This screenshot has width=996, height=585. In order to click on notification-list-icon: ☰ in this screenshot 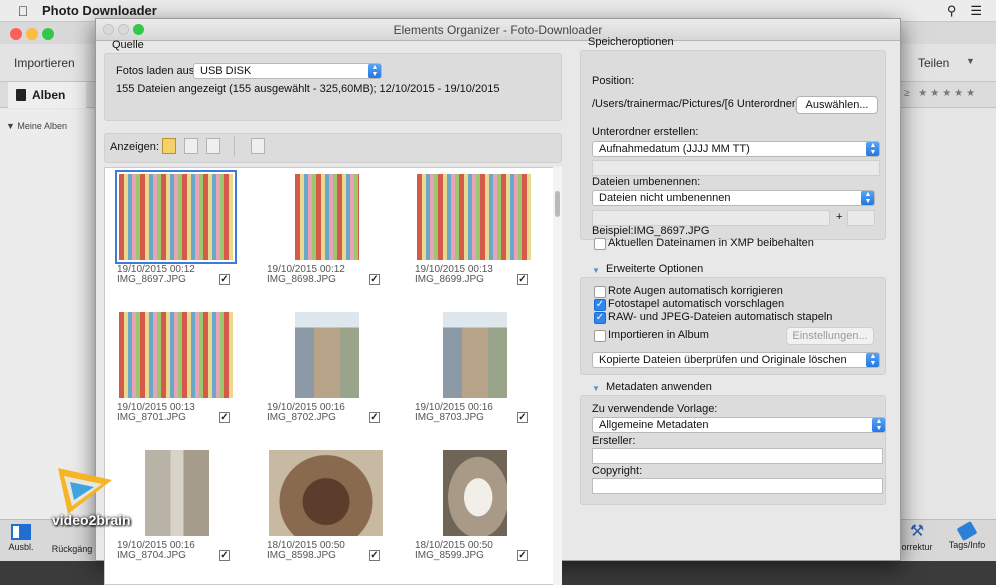, I will do `click(976, 11)`.